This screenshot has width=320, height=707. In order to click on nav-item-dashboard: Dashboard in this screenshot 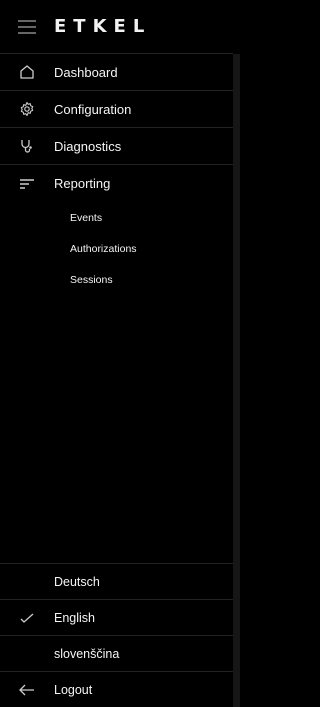, I will do `click(116, 72)`.